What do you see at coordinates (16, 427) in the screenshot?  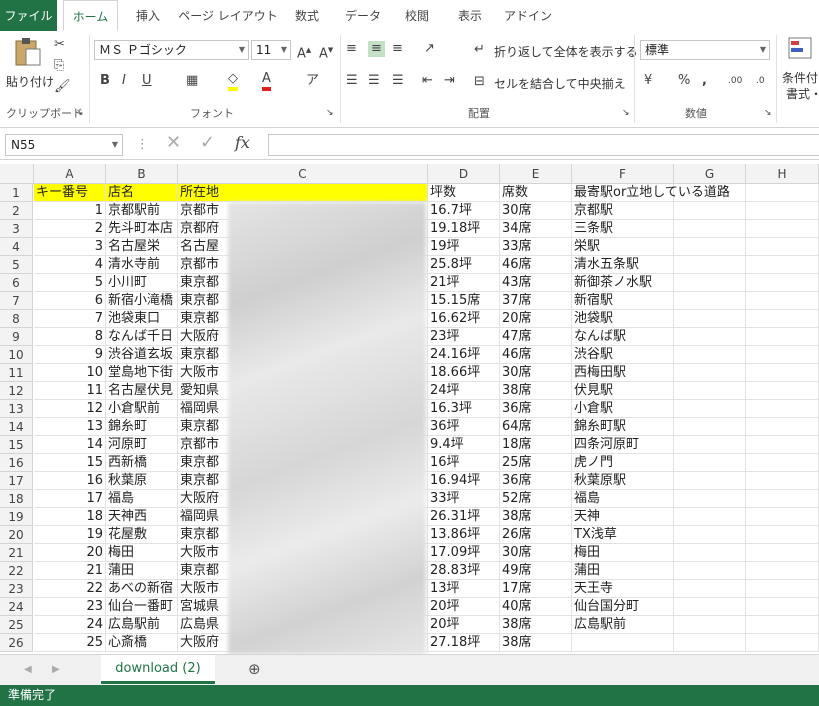 I see `row-header: 14` at bounding box center [16, 427].